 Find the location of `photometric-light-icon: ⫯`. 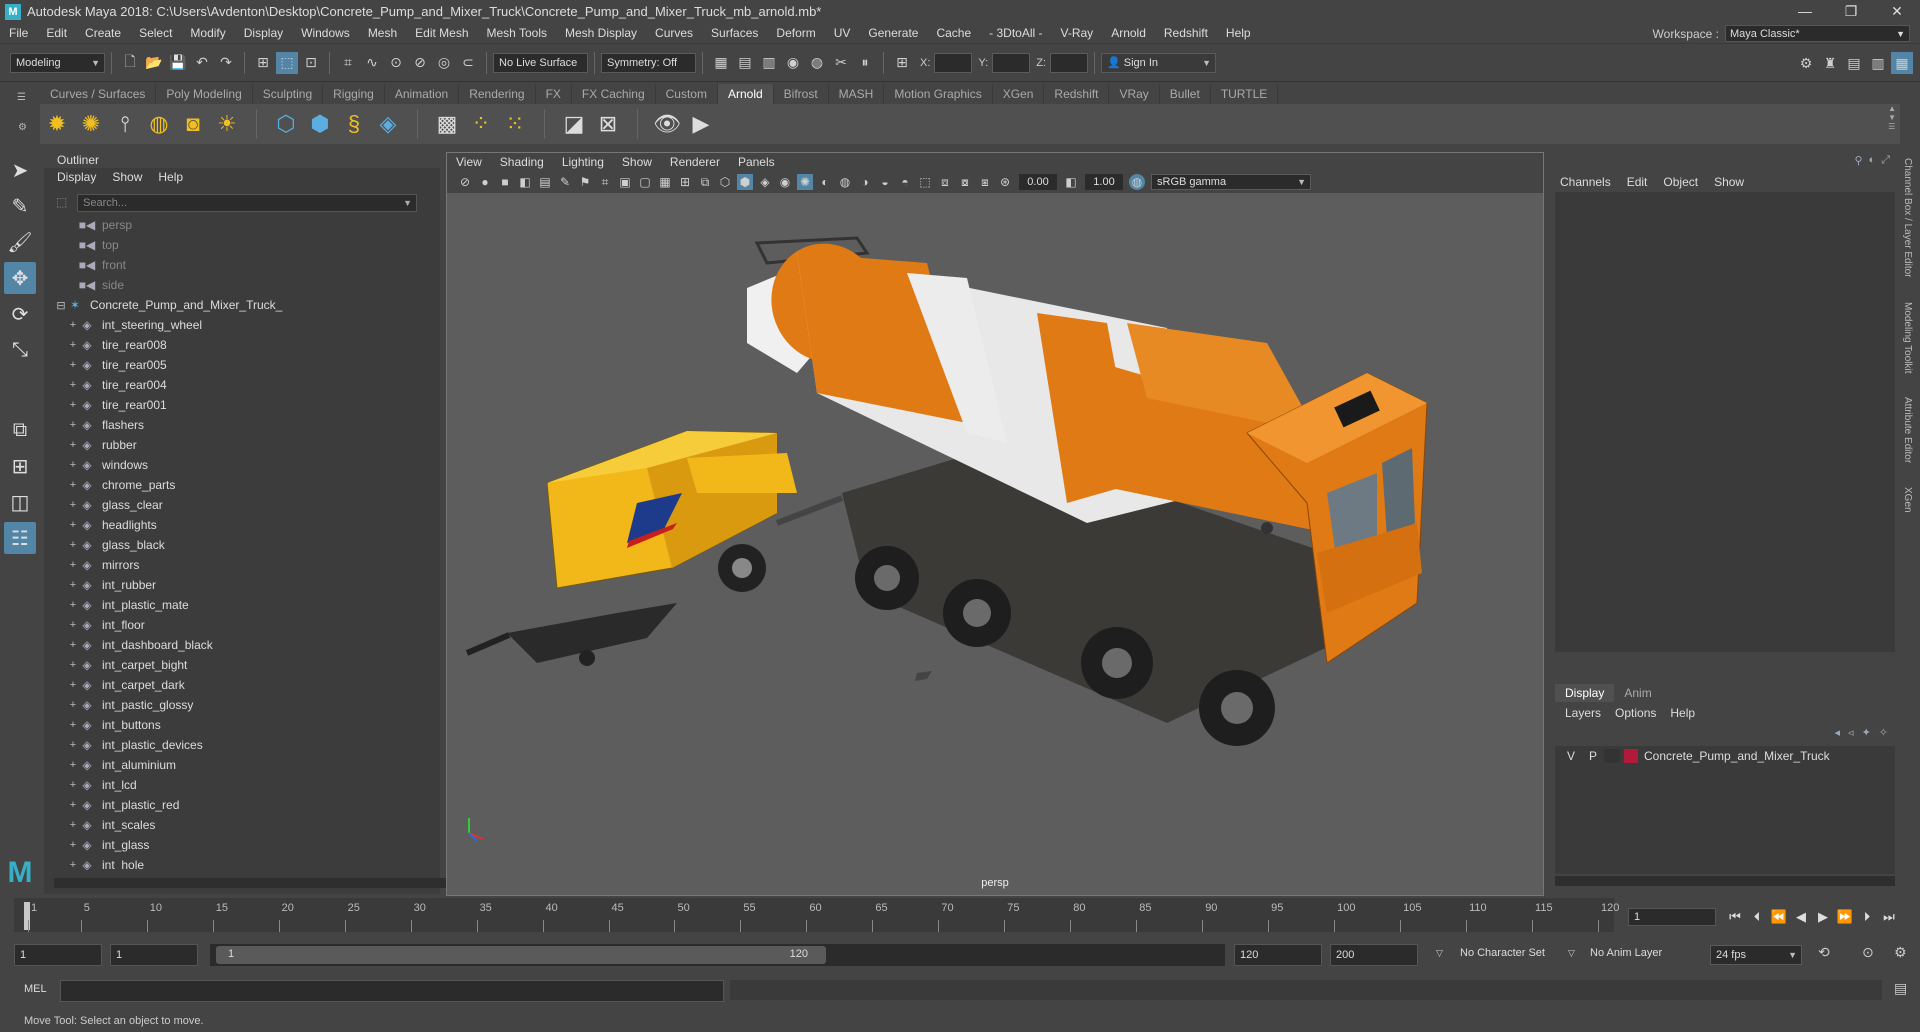

photometric-light-icon: ⫯ is located at coordinates (125, 124).